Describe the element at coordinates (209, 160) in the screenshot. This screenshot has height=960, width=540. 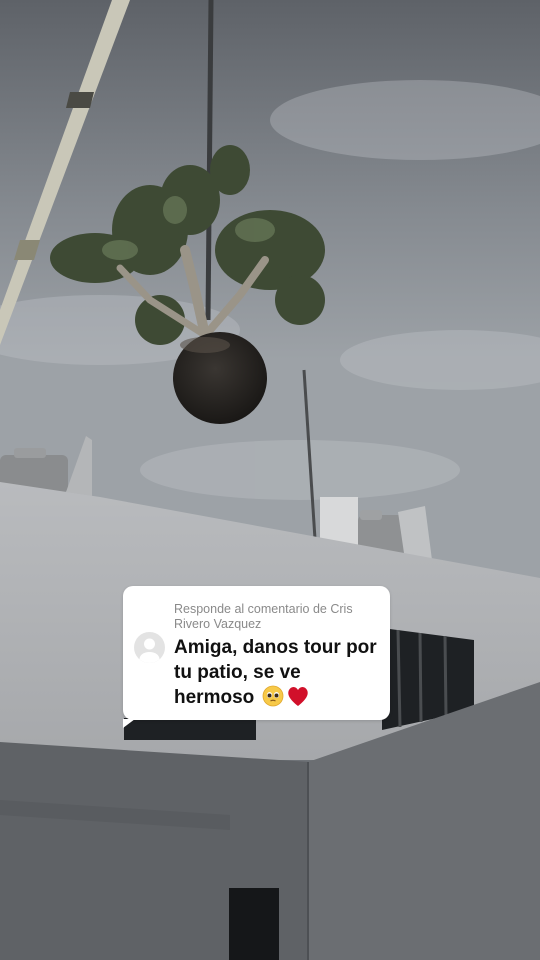
I see `crane-cable` at that location.